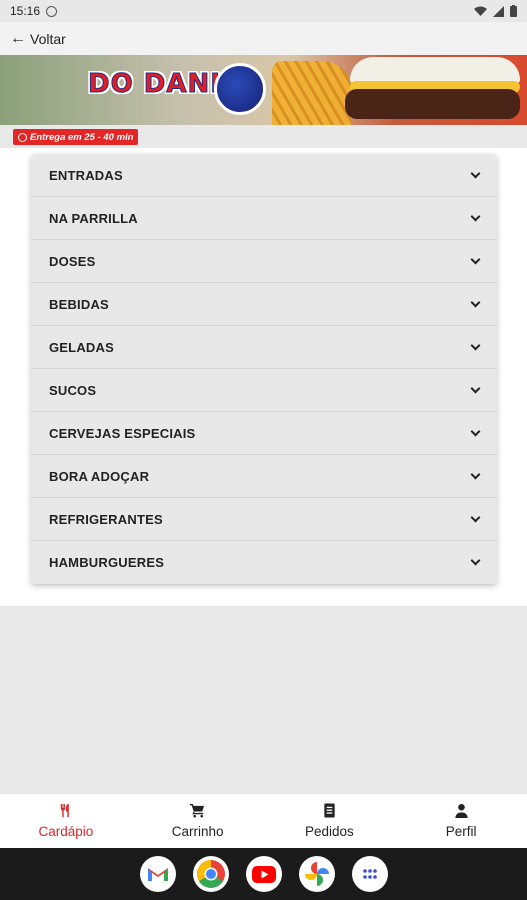  Describe the element at coordinates (93, 218) in the screenshot. I see `category-label: NA PARRILLA` at that location.